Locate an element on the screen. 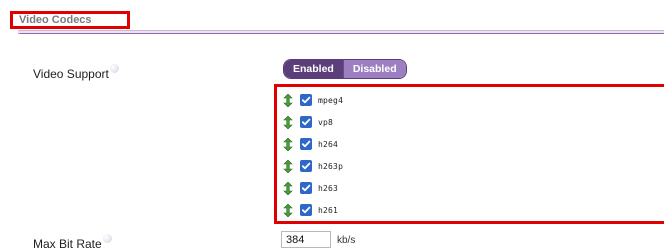 This screenshot has height=249, width=664. enabled-toggle-button: Enabled is located at coordinates (313, 69).